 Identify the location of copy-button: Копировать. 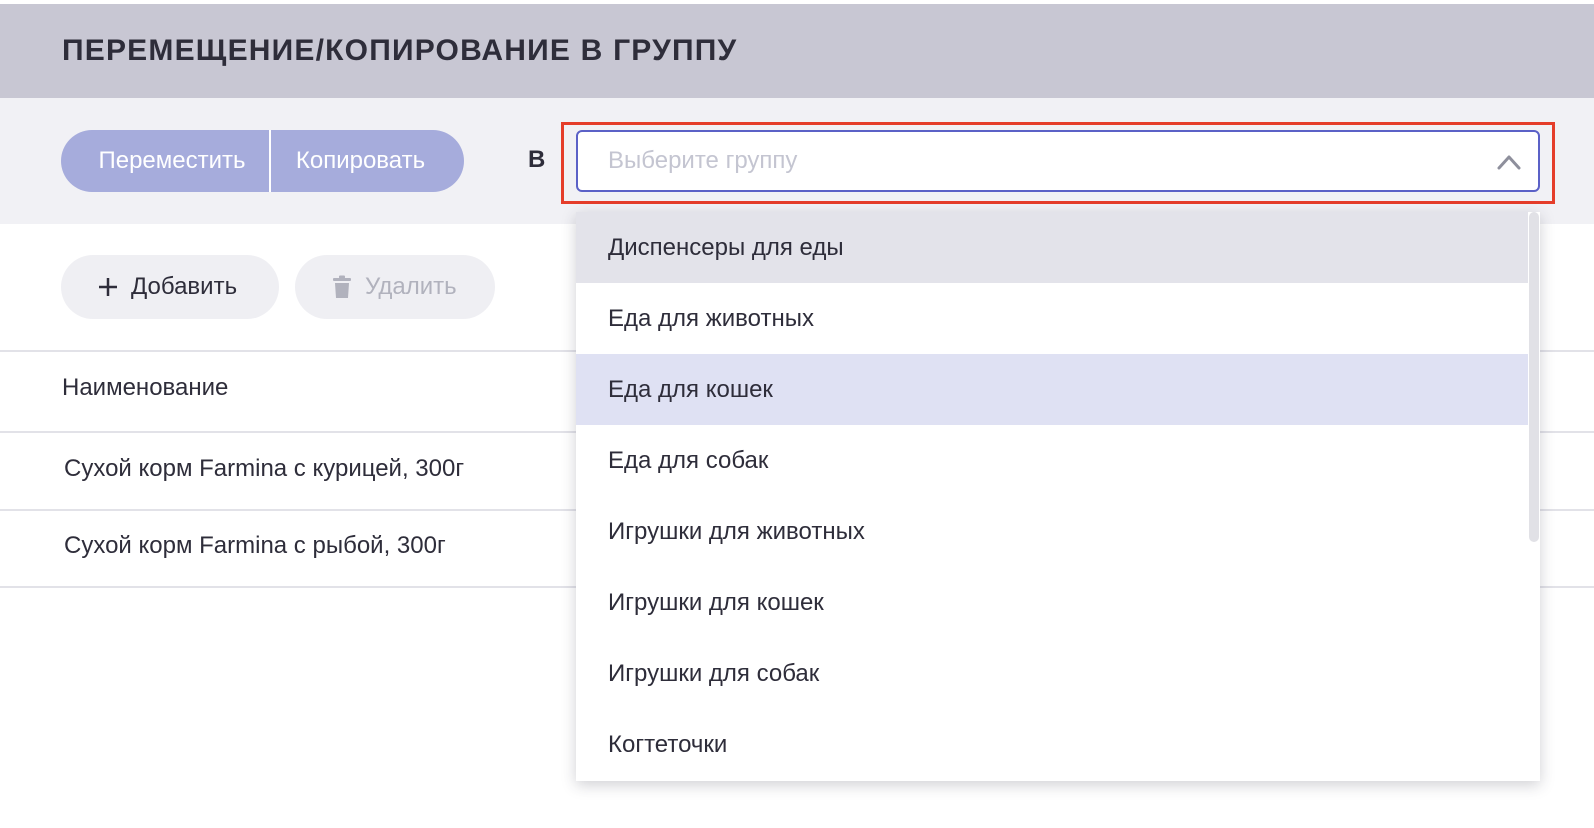
(367, 161).